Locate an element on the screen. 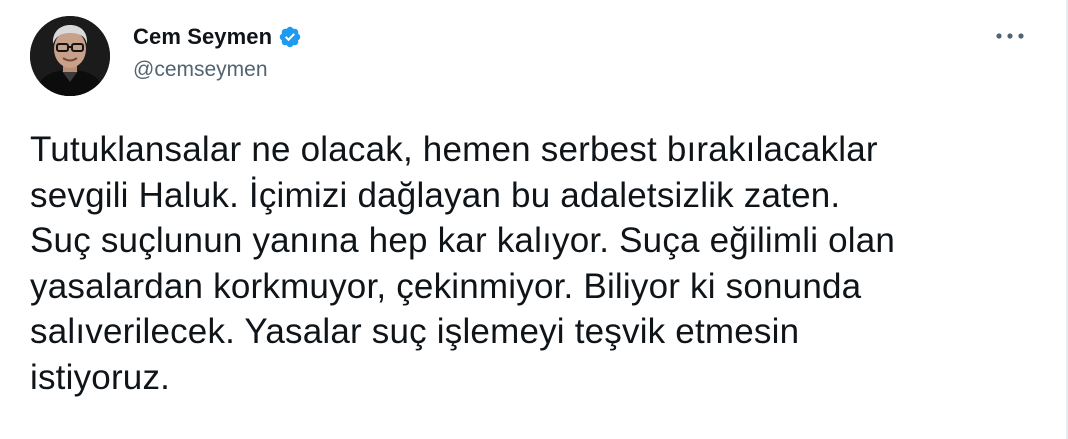  author-name-row: Cem Seymen is located at coordinates (217, 37).